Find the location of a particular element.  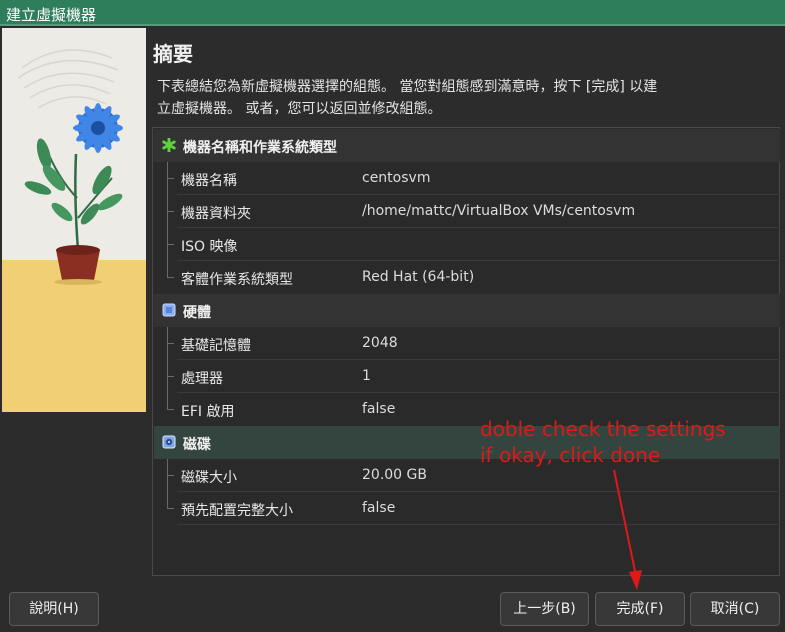

row-value: 1 is located at coordinates (366, 376).